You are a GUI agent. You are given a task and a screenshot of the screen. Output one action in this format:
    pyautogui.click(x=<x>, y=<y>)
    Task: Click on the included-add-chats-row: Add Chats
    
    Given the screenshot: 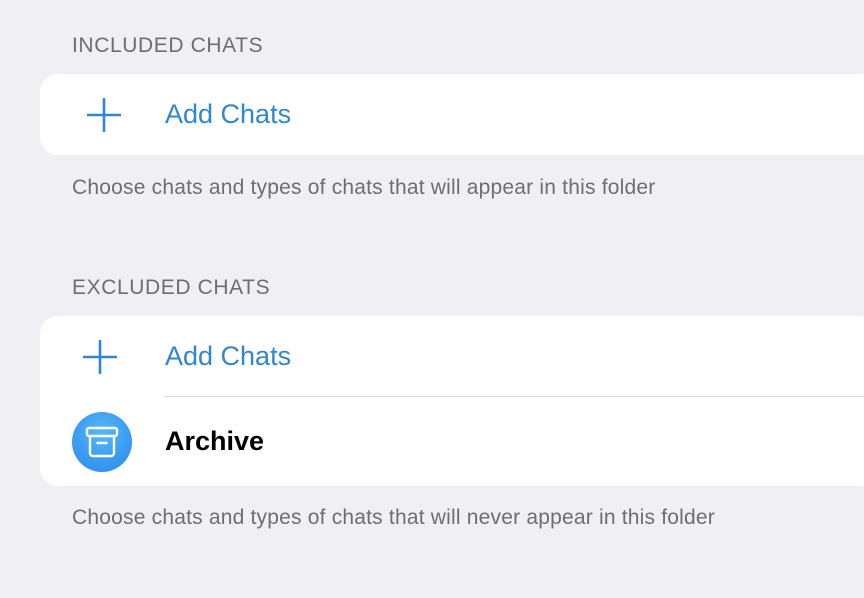 What is the action you would take?
    pyautogui.click(x=452, y=114)
    